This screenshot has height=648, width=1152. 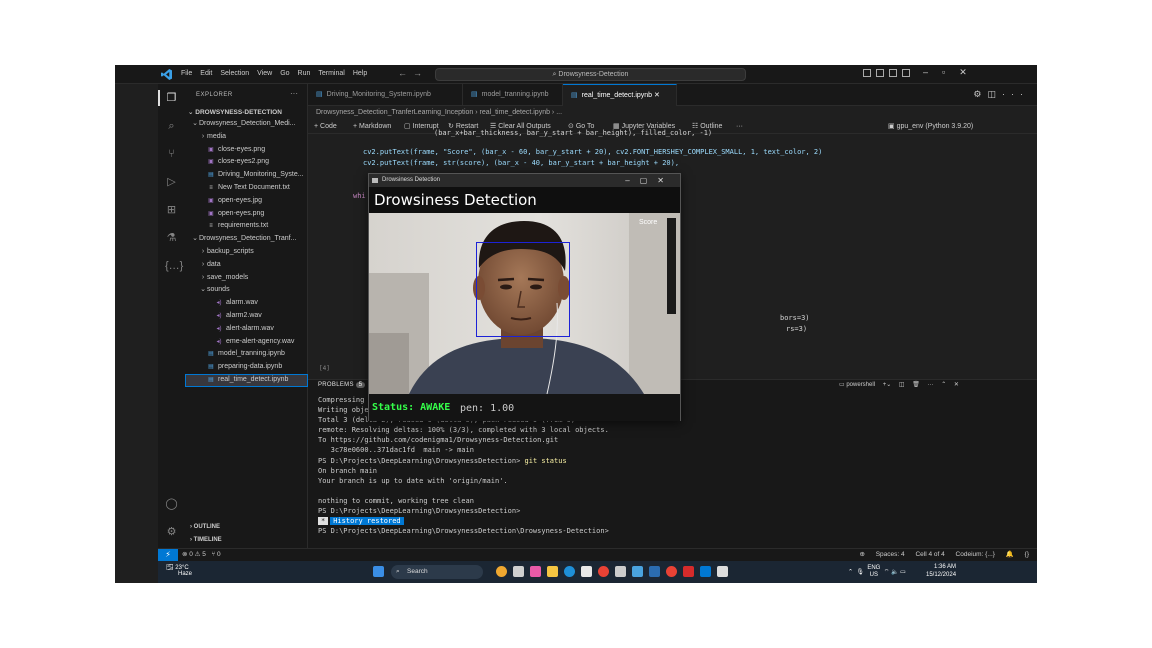 I want to click on more-icon: ···, so click(x=739, y=127).